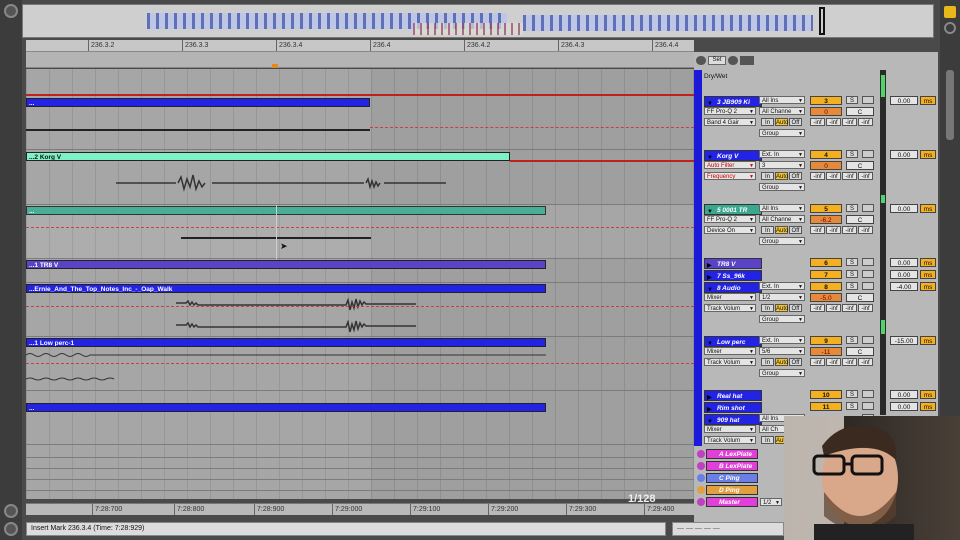 Image resolution: width=960 pixels, height=540 pixels. I want to click on track-title: ▶ Rim shot, so click(733, 407).